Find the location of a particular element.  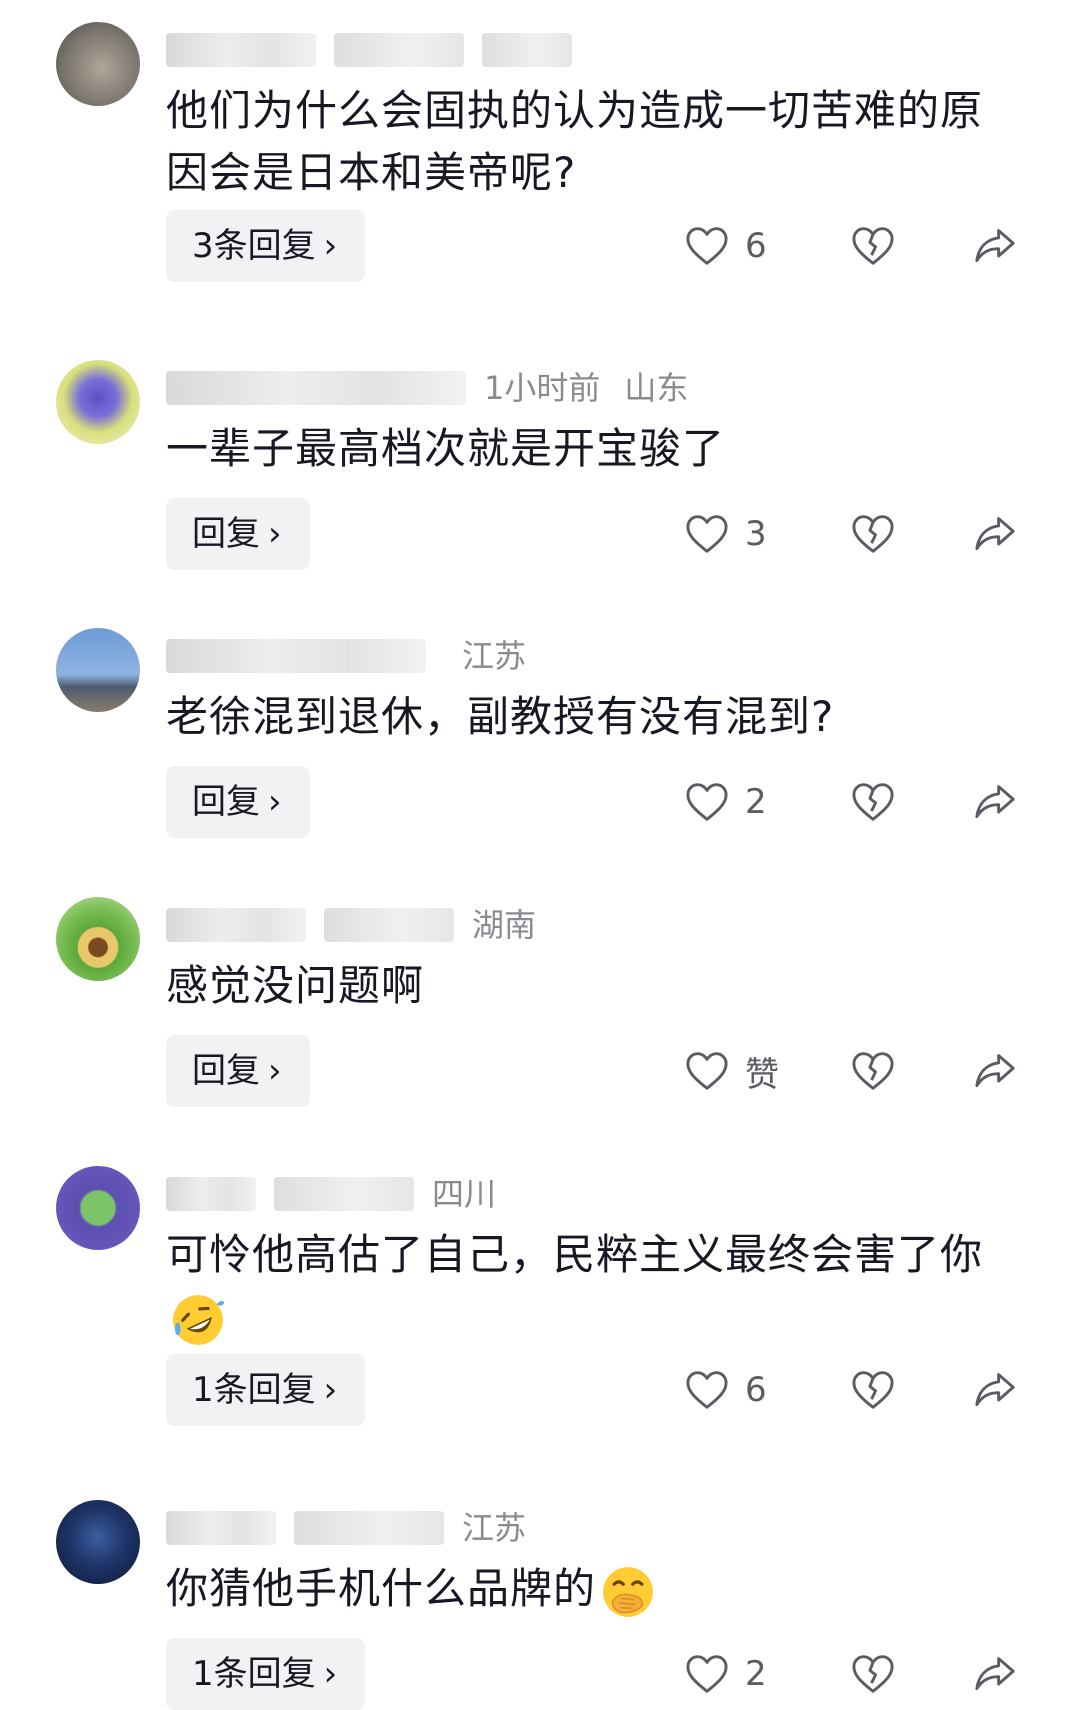

comment-time: 1小时前 is located at coordinates (542, 388).